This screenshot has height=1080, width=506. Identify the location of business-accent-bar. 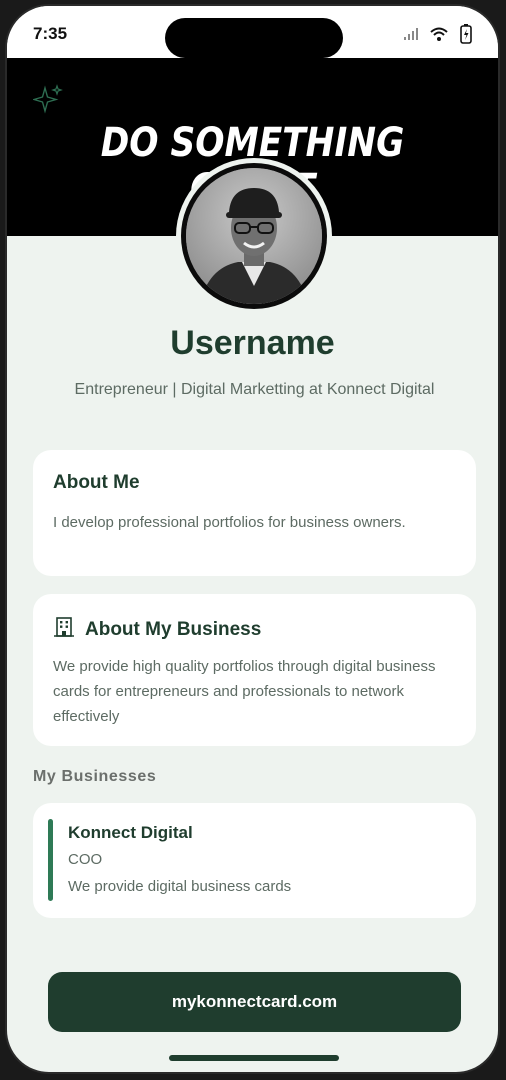
(50, 860).